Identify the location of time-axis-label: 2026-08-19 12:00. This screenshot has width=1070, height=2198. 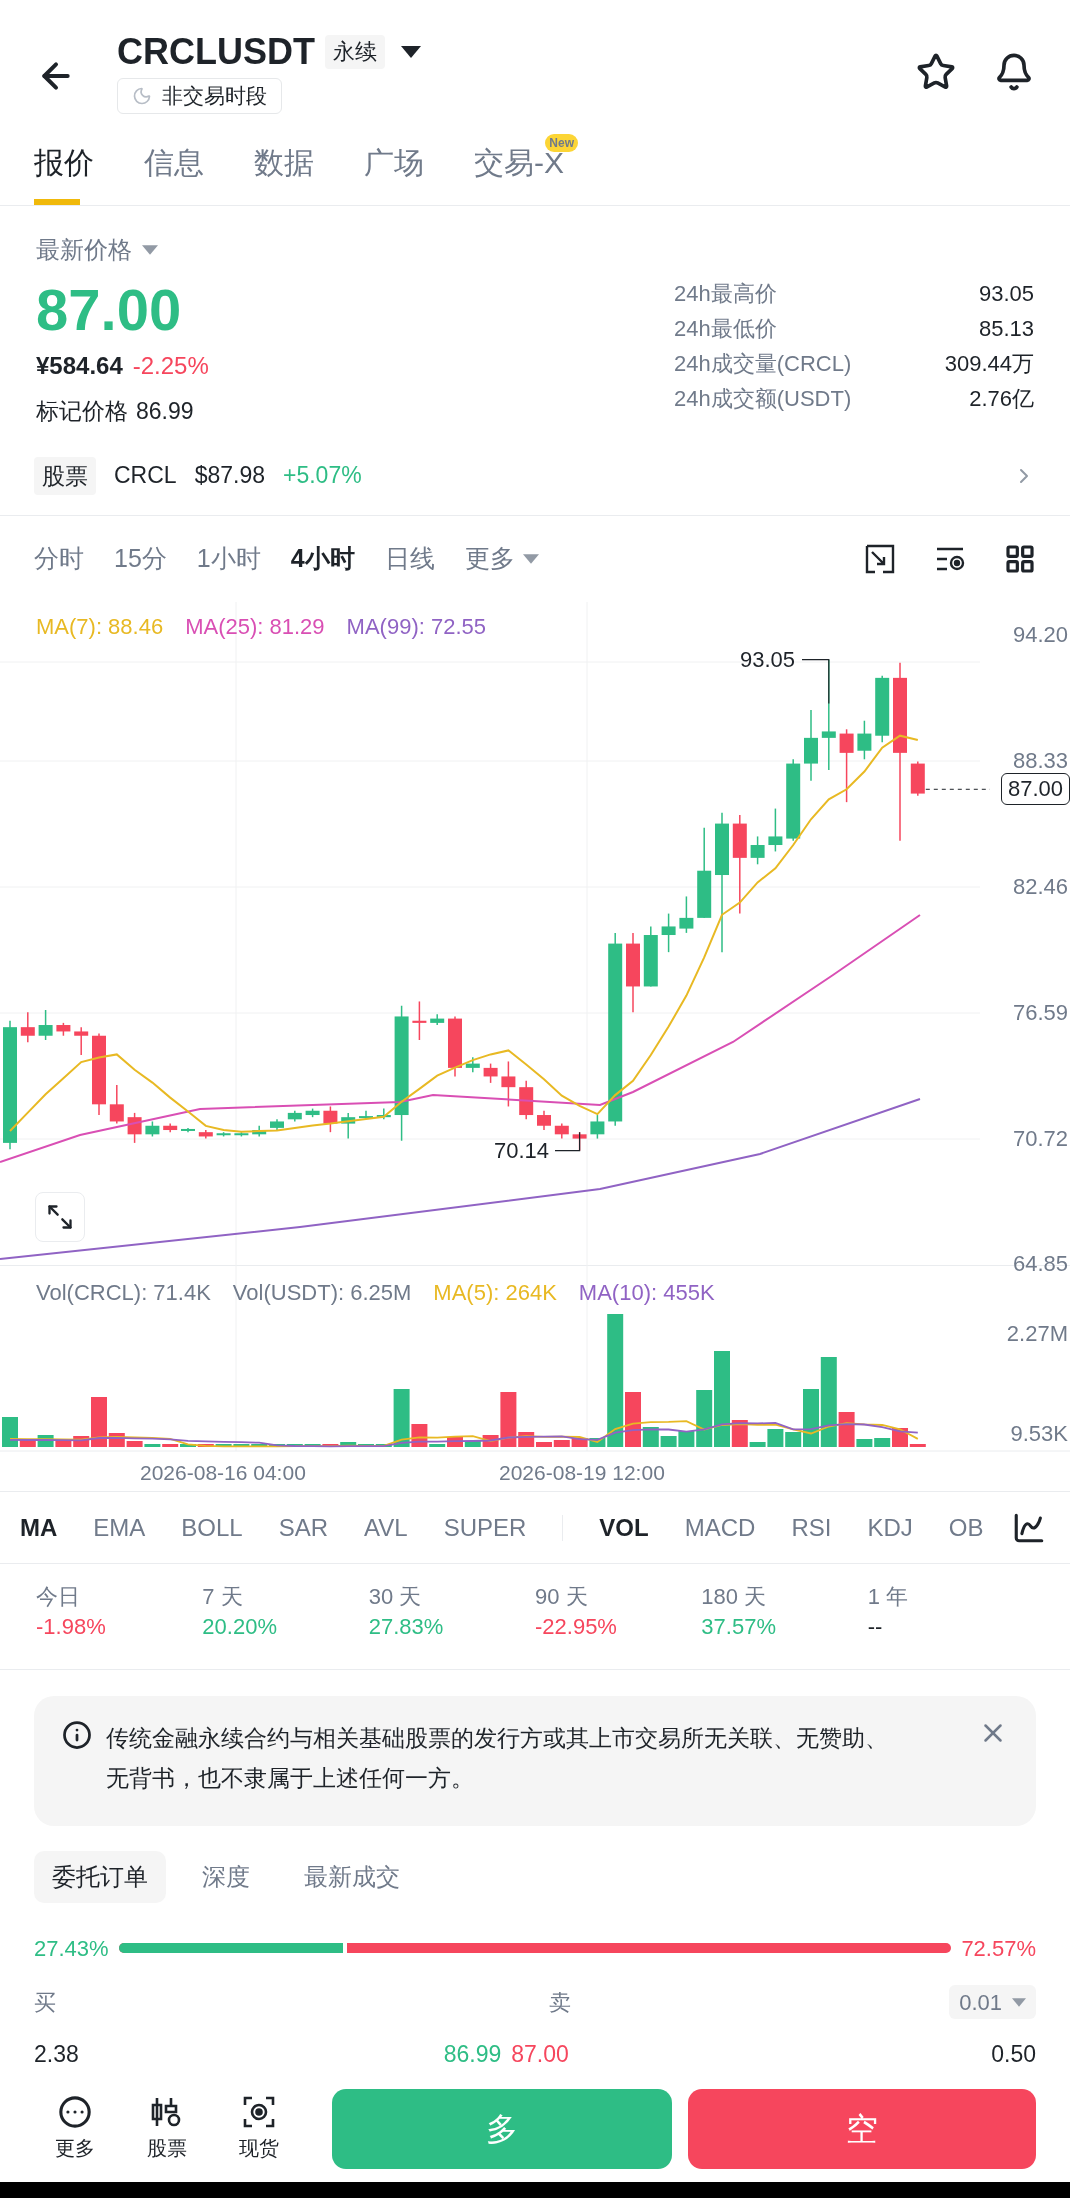
(582, 1473).